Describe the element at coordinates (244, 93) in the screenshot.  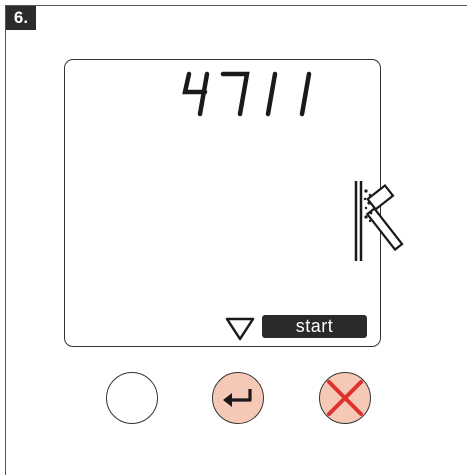
I see `value-readout: 4711` at that location.